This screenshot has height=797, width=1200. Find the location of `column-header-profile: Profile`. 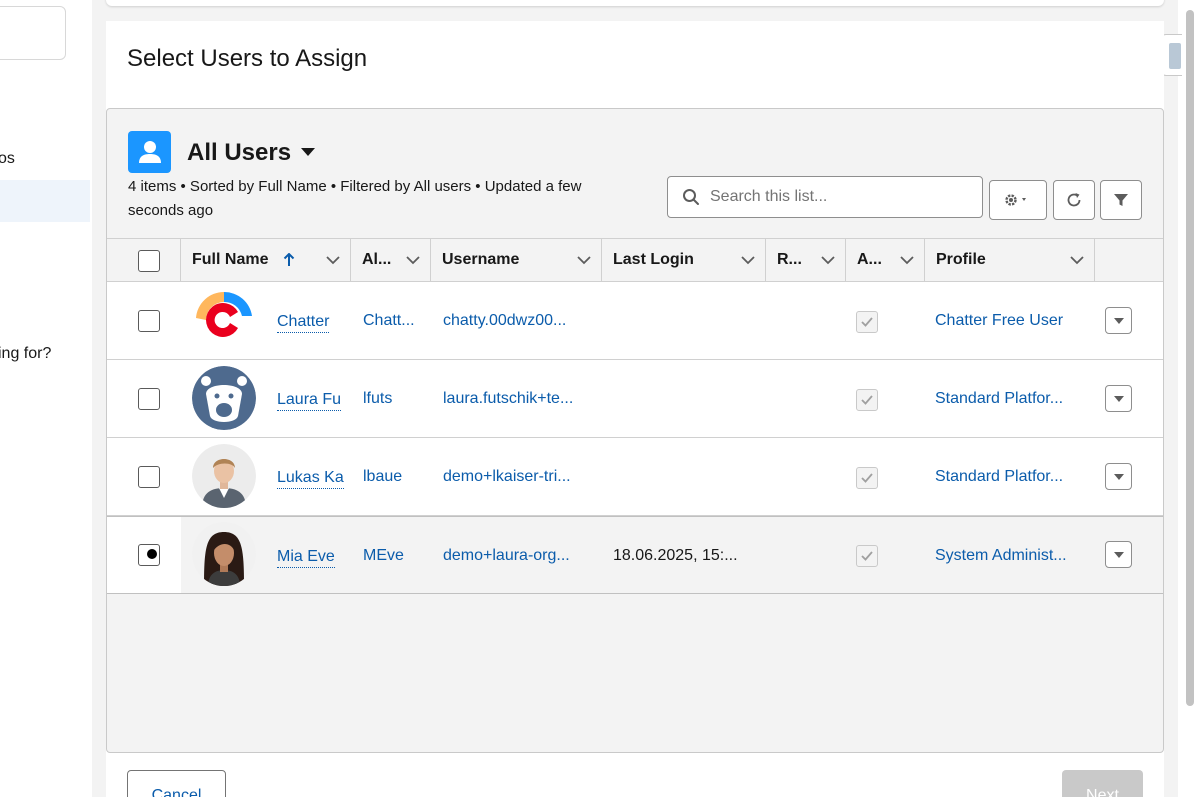

column-header-profile: Profile is located at coordinates (1010, 260).